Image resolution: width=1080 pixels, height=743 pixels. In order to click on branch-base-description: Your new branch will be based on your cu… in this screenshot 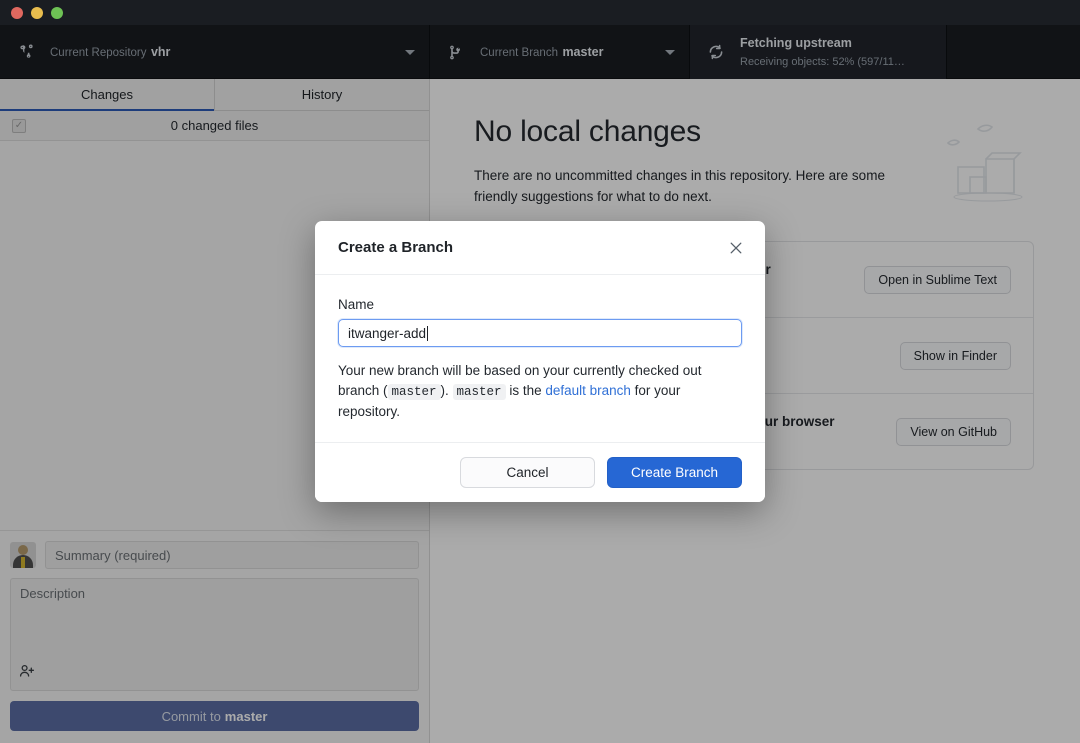, I will do `click(540, 391)`.